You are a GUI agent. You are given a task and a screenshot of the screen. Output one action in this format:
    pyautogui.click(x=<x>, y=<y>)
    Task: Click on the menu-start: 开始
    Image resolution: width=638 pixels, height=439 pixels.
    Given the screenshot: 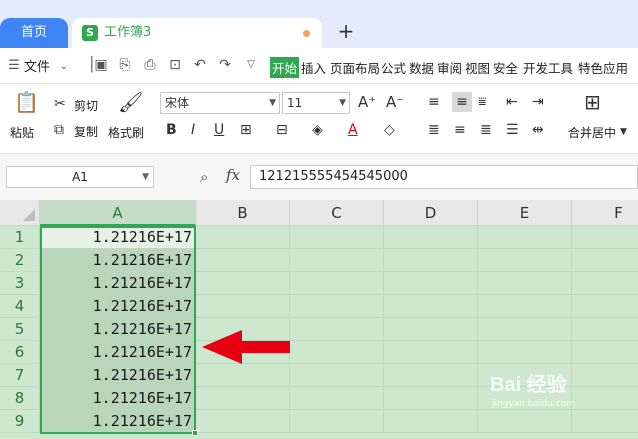 What is the action you would take?
    pyautogui.click(x=285, y=67)
    